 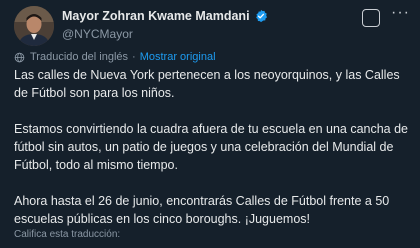 I want to click on author-handle: @NYCMayor, so click(x=97, y=34).